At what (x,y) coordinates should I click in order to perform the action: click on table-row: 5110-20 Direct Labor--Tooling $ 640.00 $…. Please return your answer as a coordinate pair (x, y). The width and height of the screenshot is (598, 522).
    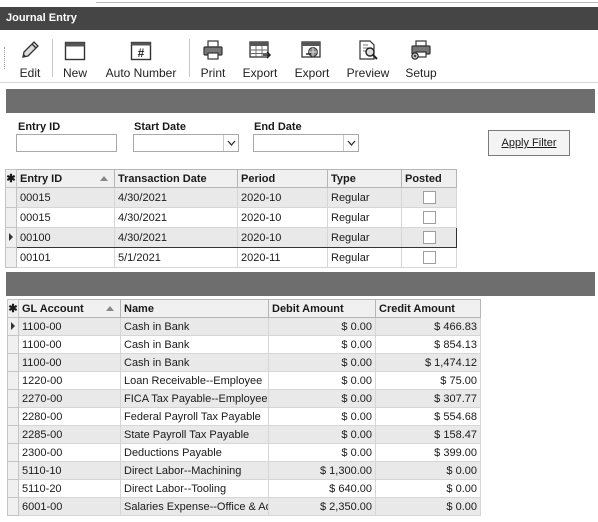
    Looking at the image, I should click on (244, 488).